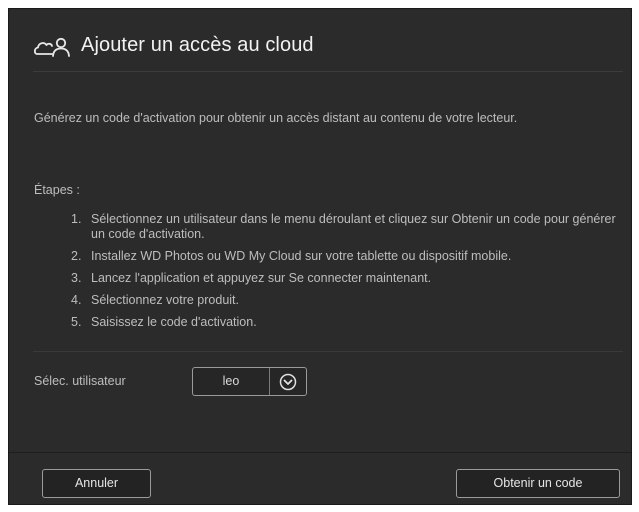 The width and height of the screenshot is (639, 512). Describe the element at coordinates (328, 51) in the screenshot. I see `dialog-header: Ajouter un accès au cloud` at that location.